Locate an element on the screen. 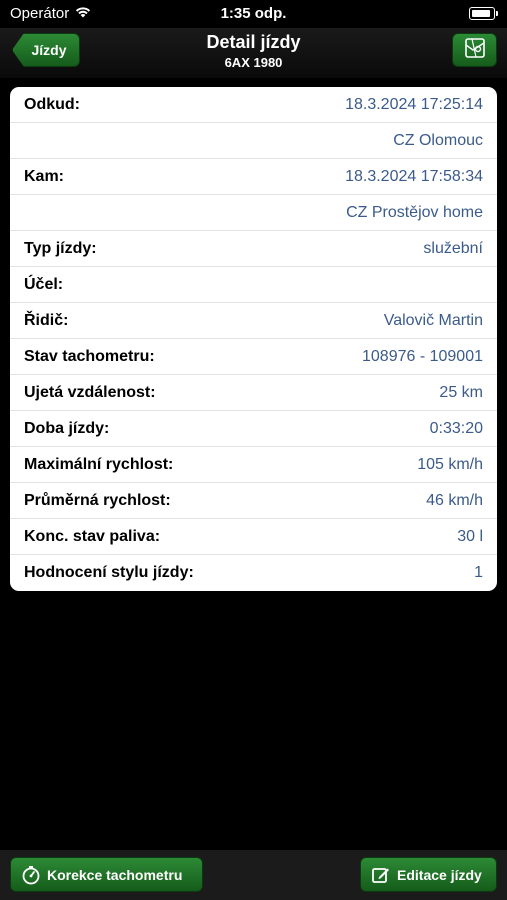 This screenshot has width=507, height=900. nav-bar: Jízdy Detail jízdy 6AX 1980 is located at coordinates (253, 53).